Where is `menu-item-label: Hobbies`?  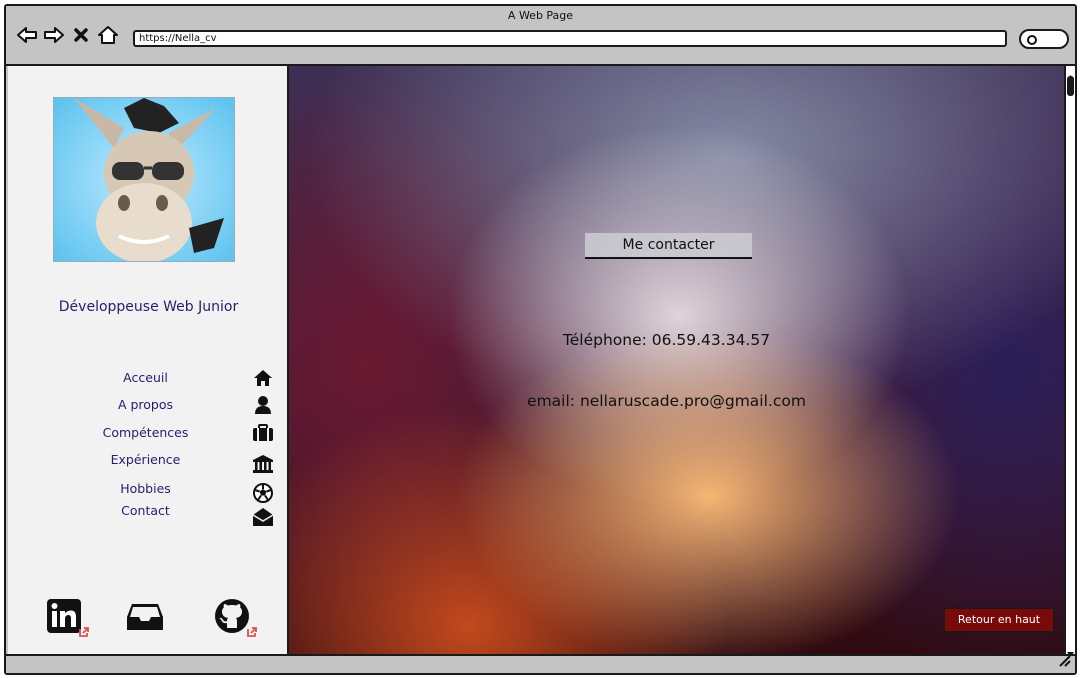 menu-item-label: Hobbies is located at coordinates (145, 488).